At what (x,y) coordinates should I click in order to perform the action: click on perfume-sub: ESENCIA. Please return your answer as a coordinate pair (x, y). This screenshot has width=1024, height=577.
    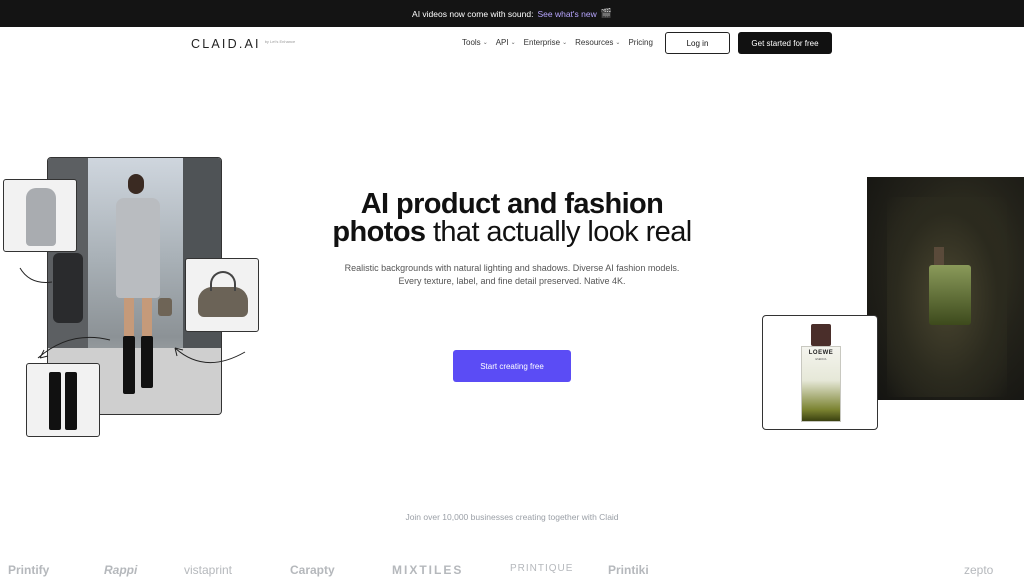
    Looking at the image, I should click on (821, 359).